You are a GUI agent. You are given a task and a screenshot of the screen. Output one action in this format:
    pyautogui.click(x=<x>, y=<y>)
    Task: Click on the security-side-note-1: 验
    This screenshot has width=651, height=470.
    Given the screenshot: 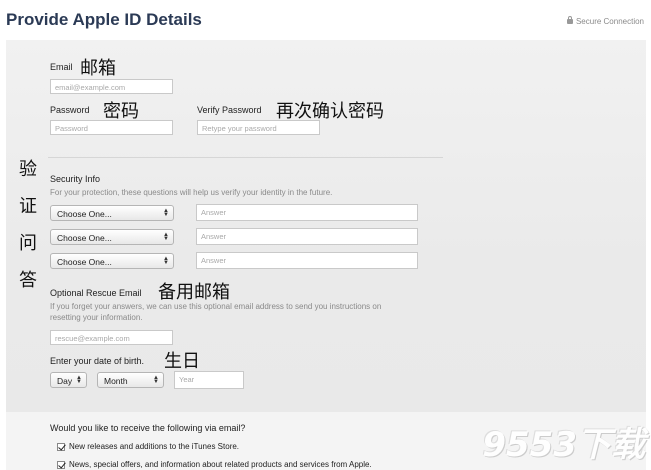 What is the action you would take?
    pyautogui.click(x=28, y=169)
    